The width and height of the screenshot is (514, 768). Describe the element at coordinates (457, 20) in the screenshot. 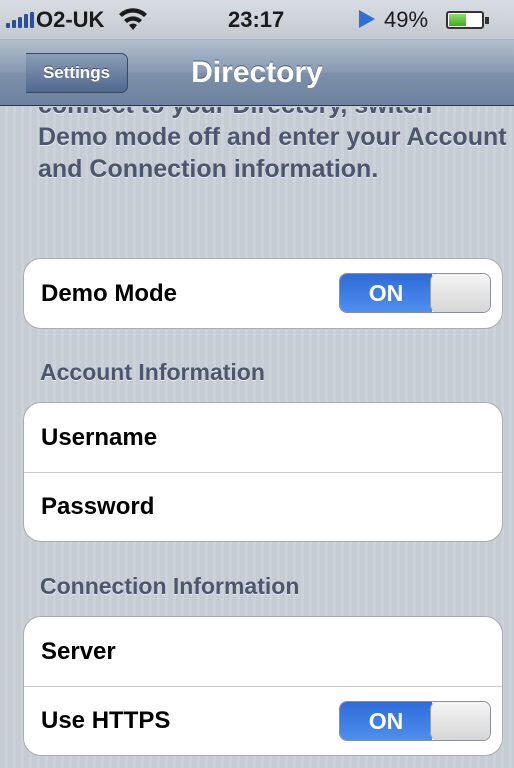

I see `battery-fill` at that location.